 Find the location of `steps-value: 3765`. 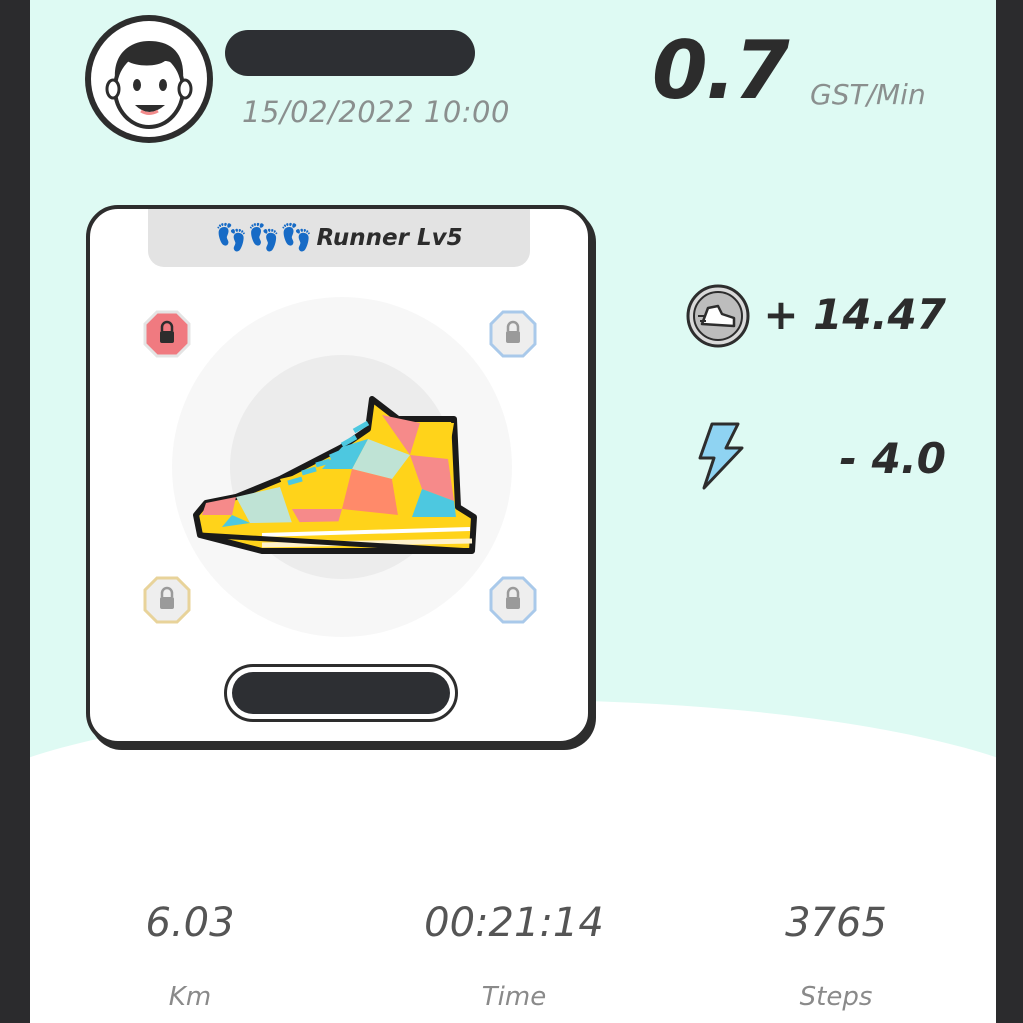

steps-value: 3765 is located at coordinates (836, 923).